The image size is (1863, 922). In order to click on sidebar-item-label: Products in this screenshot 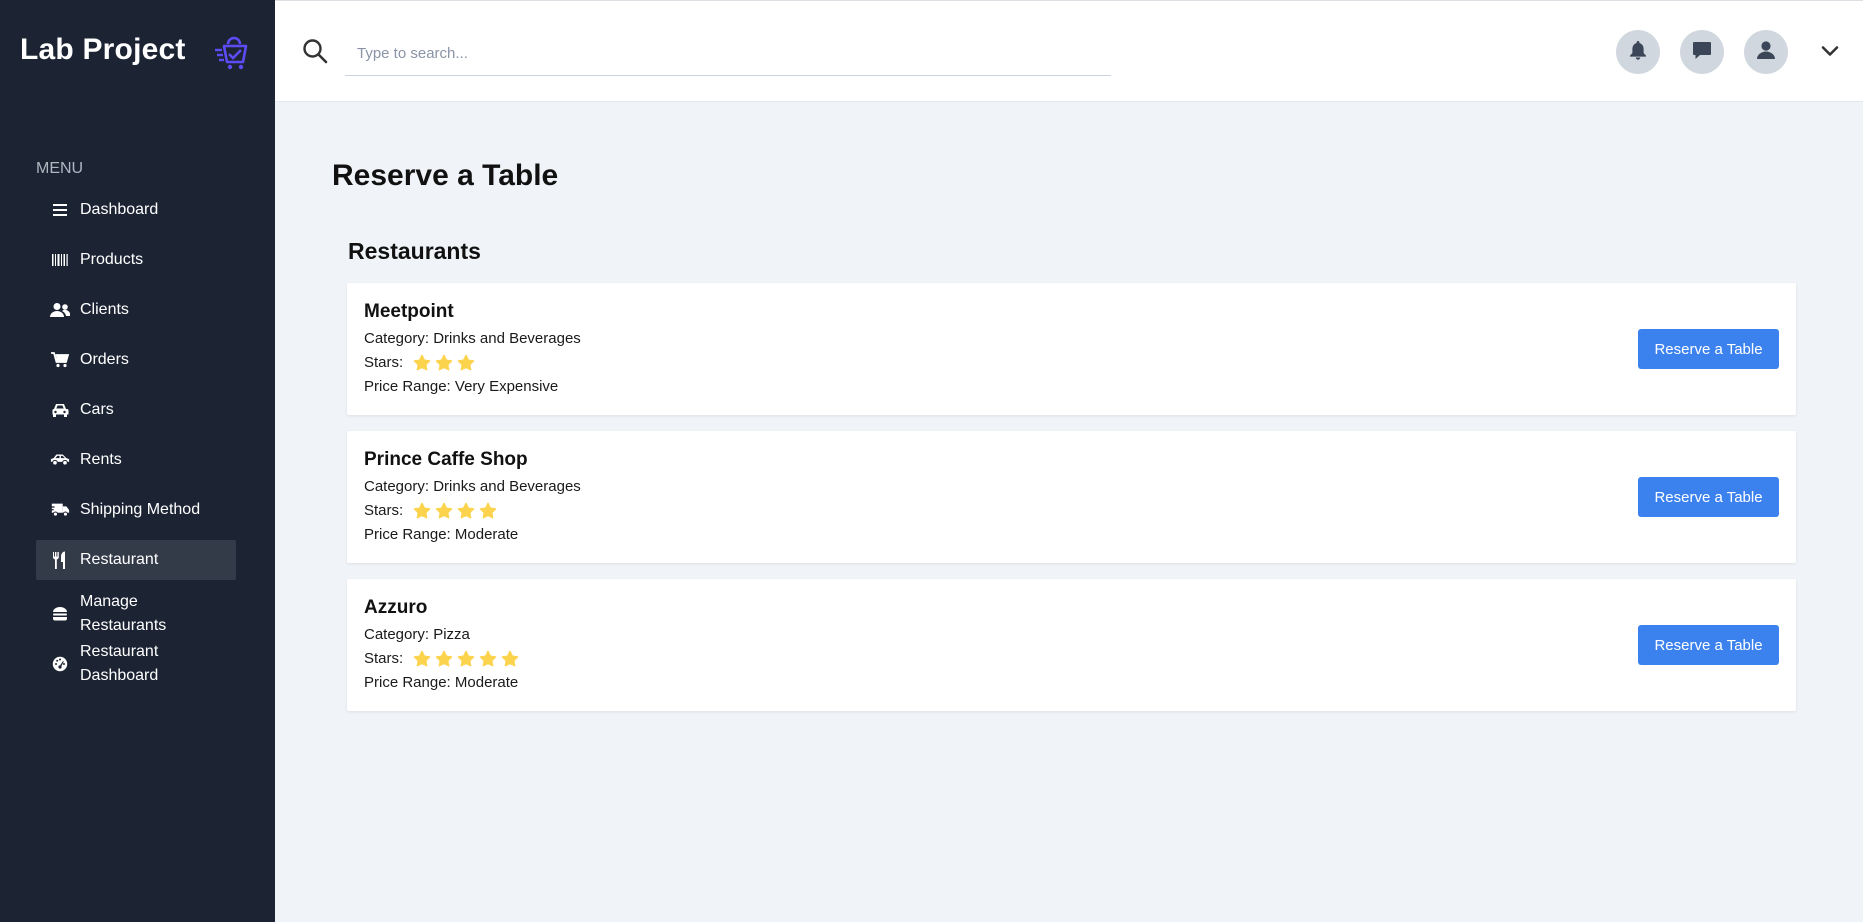, I will do `click(112, 259)`.